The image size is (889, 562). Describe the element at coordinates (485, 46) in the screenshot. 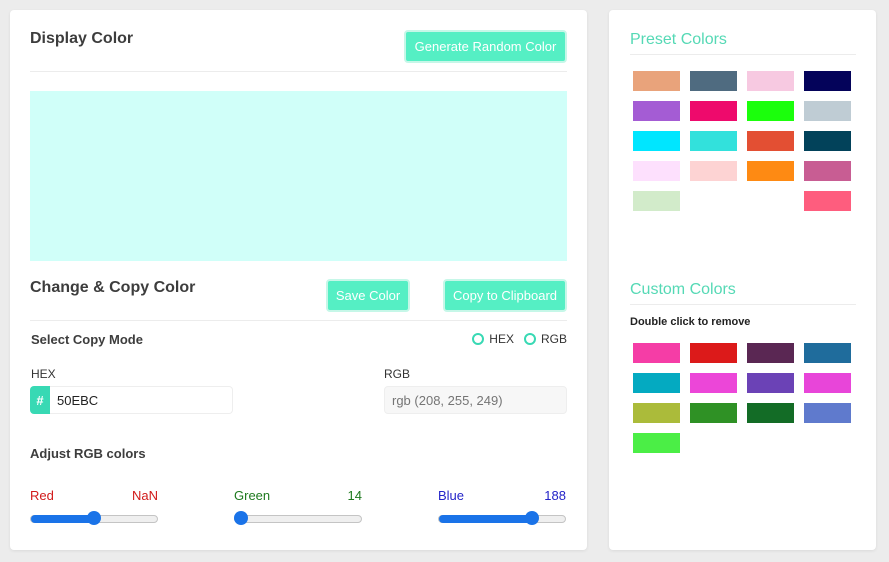

I see `generate-random-color-button: Generate Random Color` at that location.